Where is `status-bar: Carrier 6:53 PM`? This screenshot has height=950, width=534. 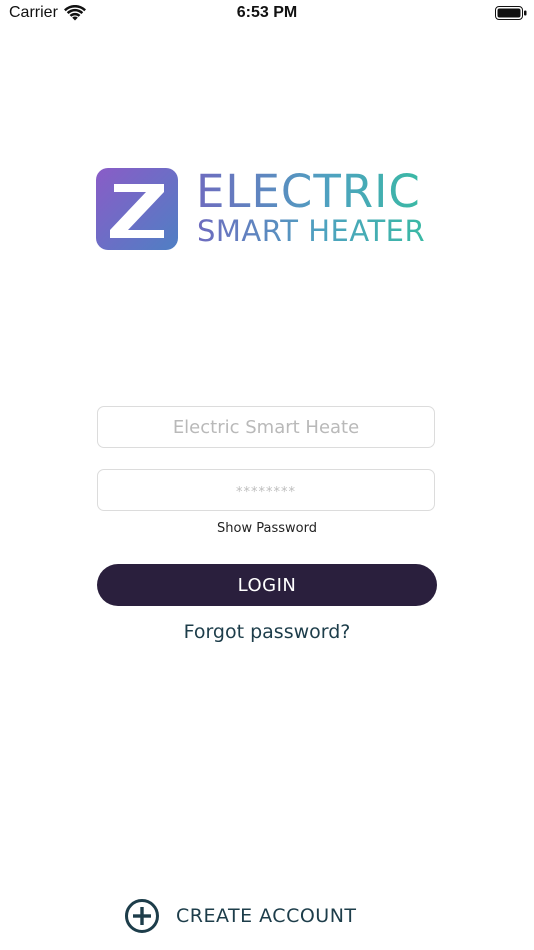 status-bar: Carrier 6:53 PM is located at coordinates (267, 14).